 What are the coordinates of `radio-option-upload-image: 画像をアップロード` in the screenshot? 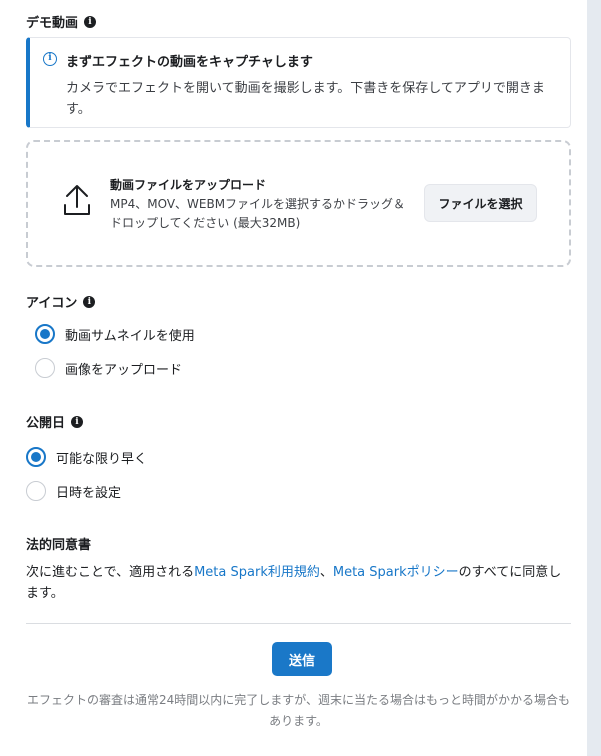 It's located at (108, 368).